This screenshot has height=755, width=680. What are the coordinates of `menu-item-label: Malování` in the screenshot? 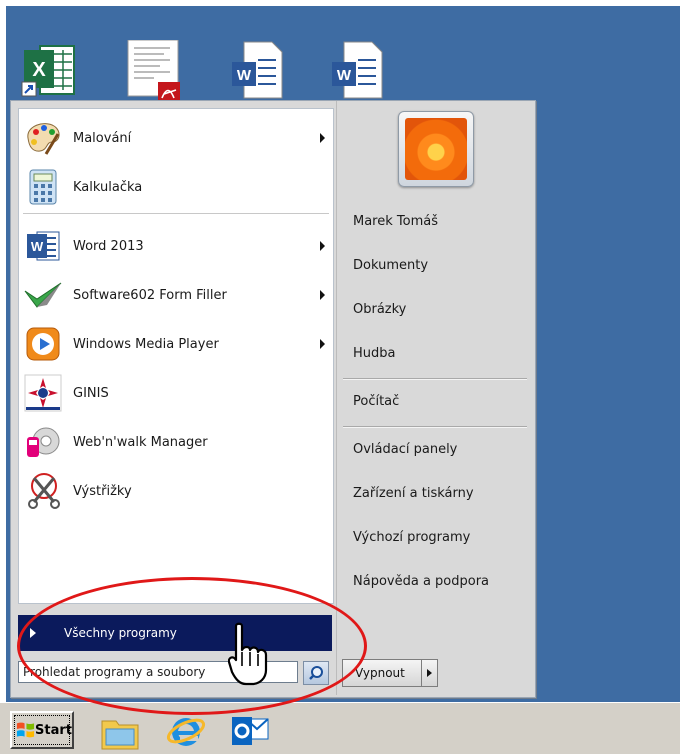 It's located at (102, 138).